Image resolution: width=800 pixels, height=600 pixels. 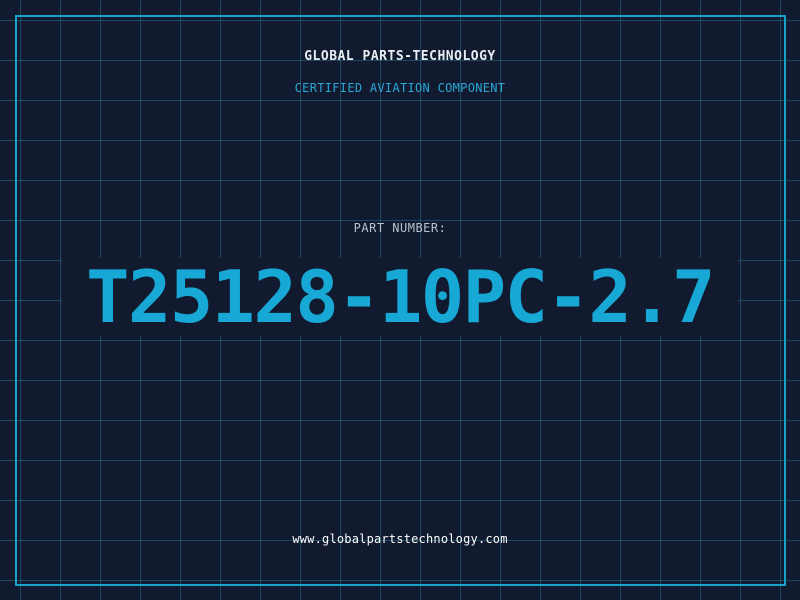 I want to click on certification-subtitle: CERTIFIED AVIATION COMPONENT, so click(x=400, y=88).